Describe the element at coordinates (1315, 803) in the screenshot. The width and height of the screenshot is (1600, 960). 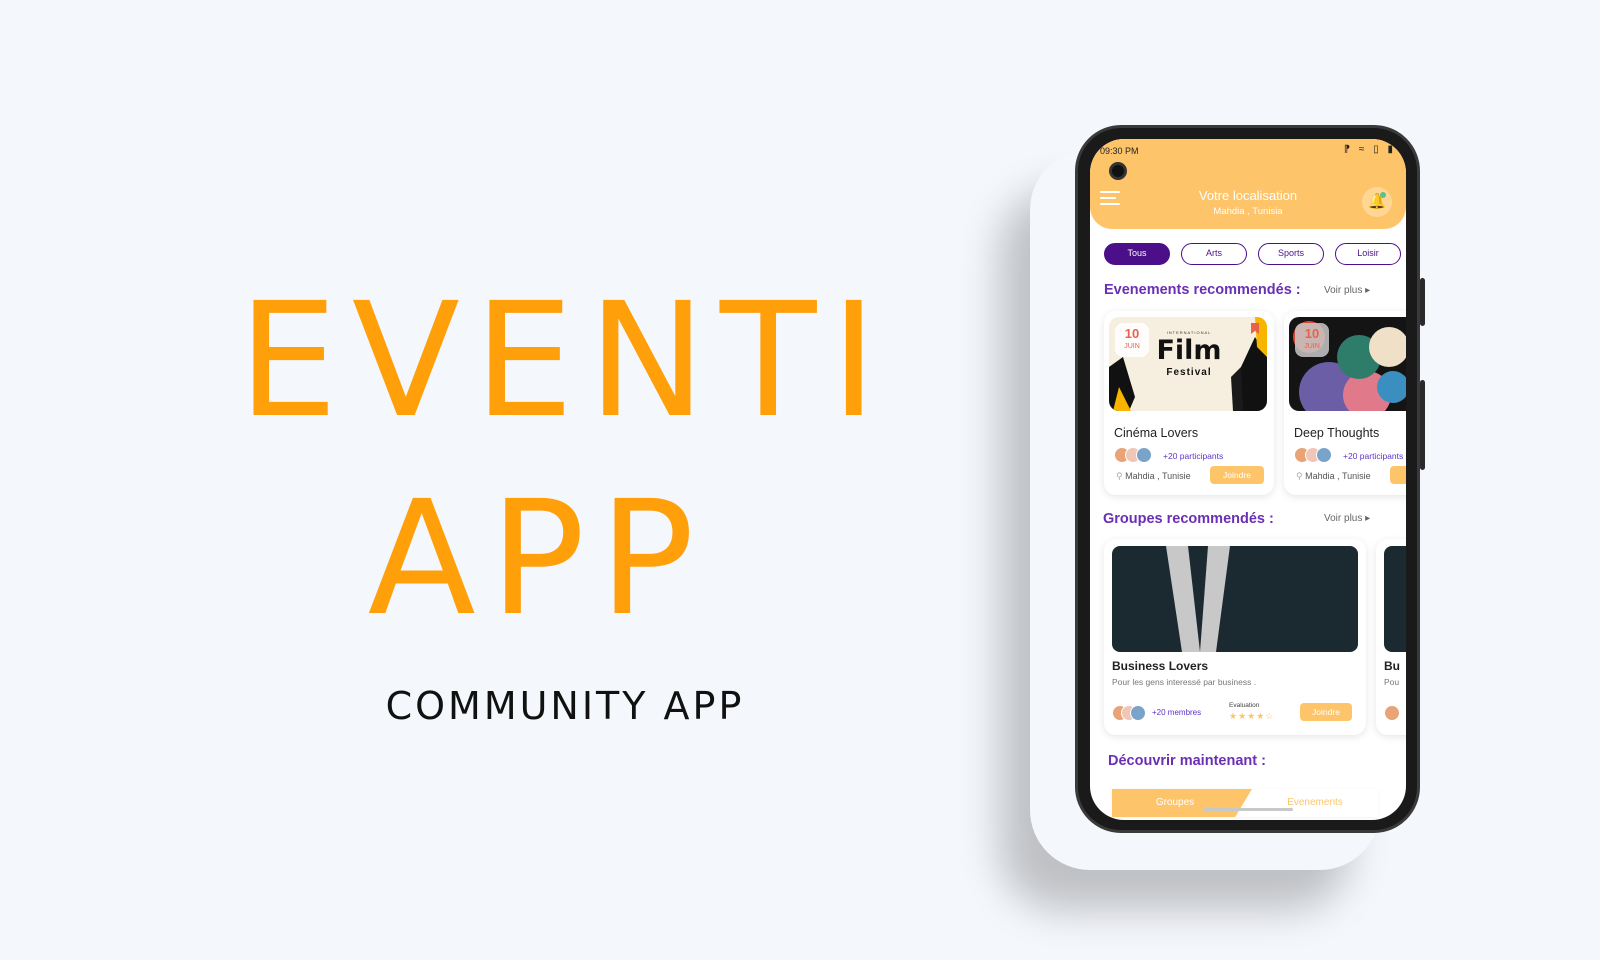
I see `tab-evenements: Evenements` at that location.